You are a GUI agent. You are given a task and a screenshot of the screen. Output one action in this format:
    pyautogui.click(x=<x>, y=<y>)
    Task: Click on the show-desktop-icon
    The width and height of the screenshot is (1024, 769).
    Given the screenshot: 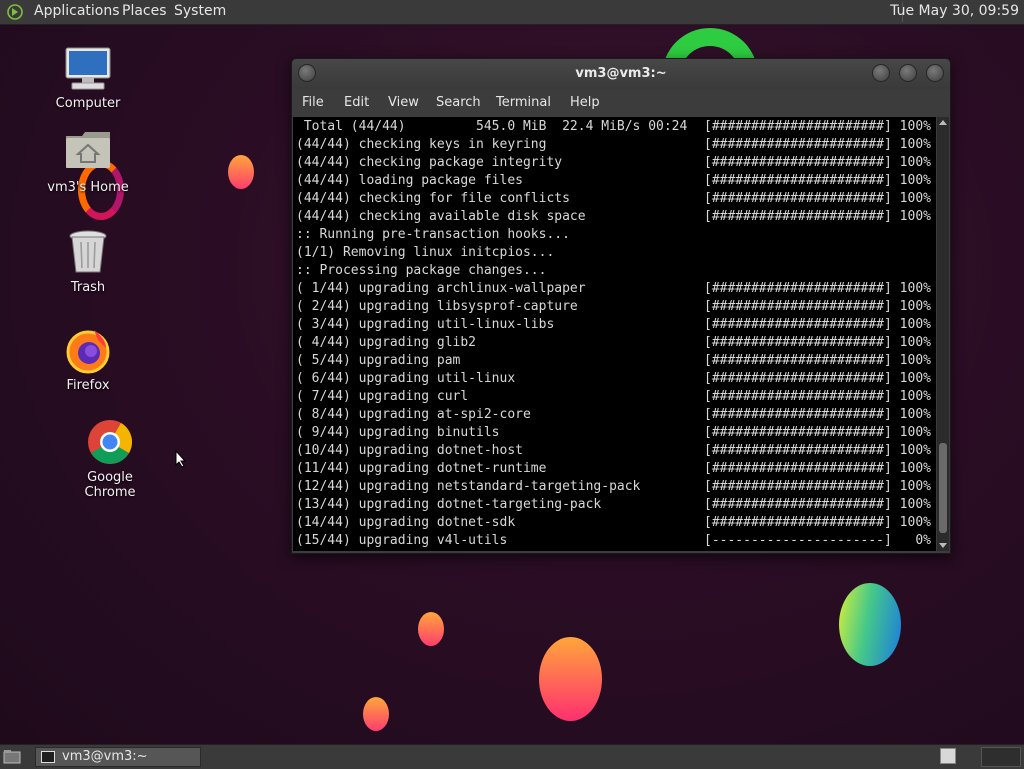 What is the action you would take?
    pyautogui.click(x=12, y=756)
    